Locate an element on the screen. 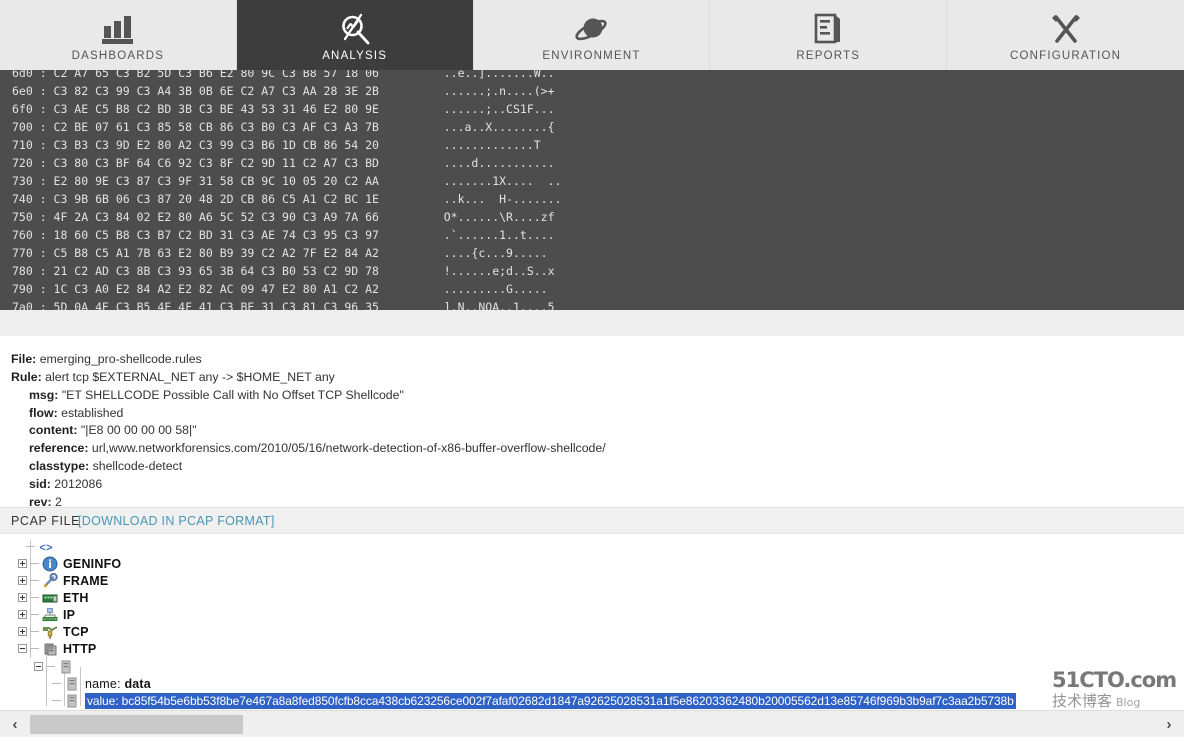  scroll-right-arrow-icon: › is located at coordinates (1169, 724).